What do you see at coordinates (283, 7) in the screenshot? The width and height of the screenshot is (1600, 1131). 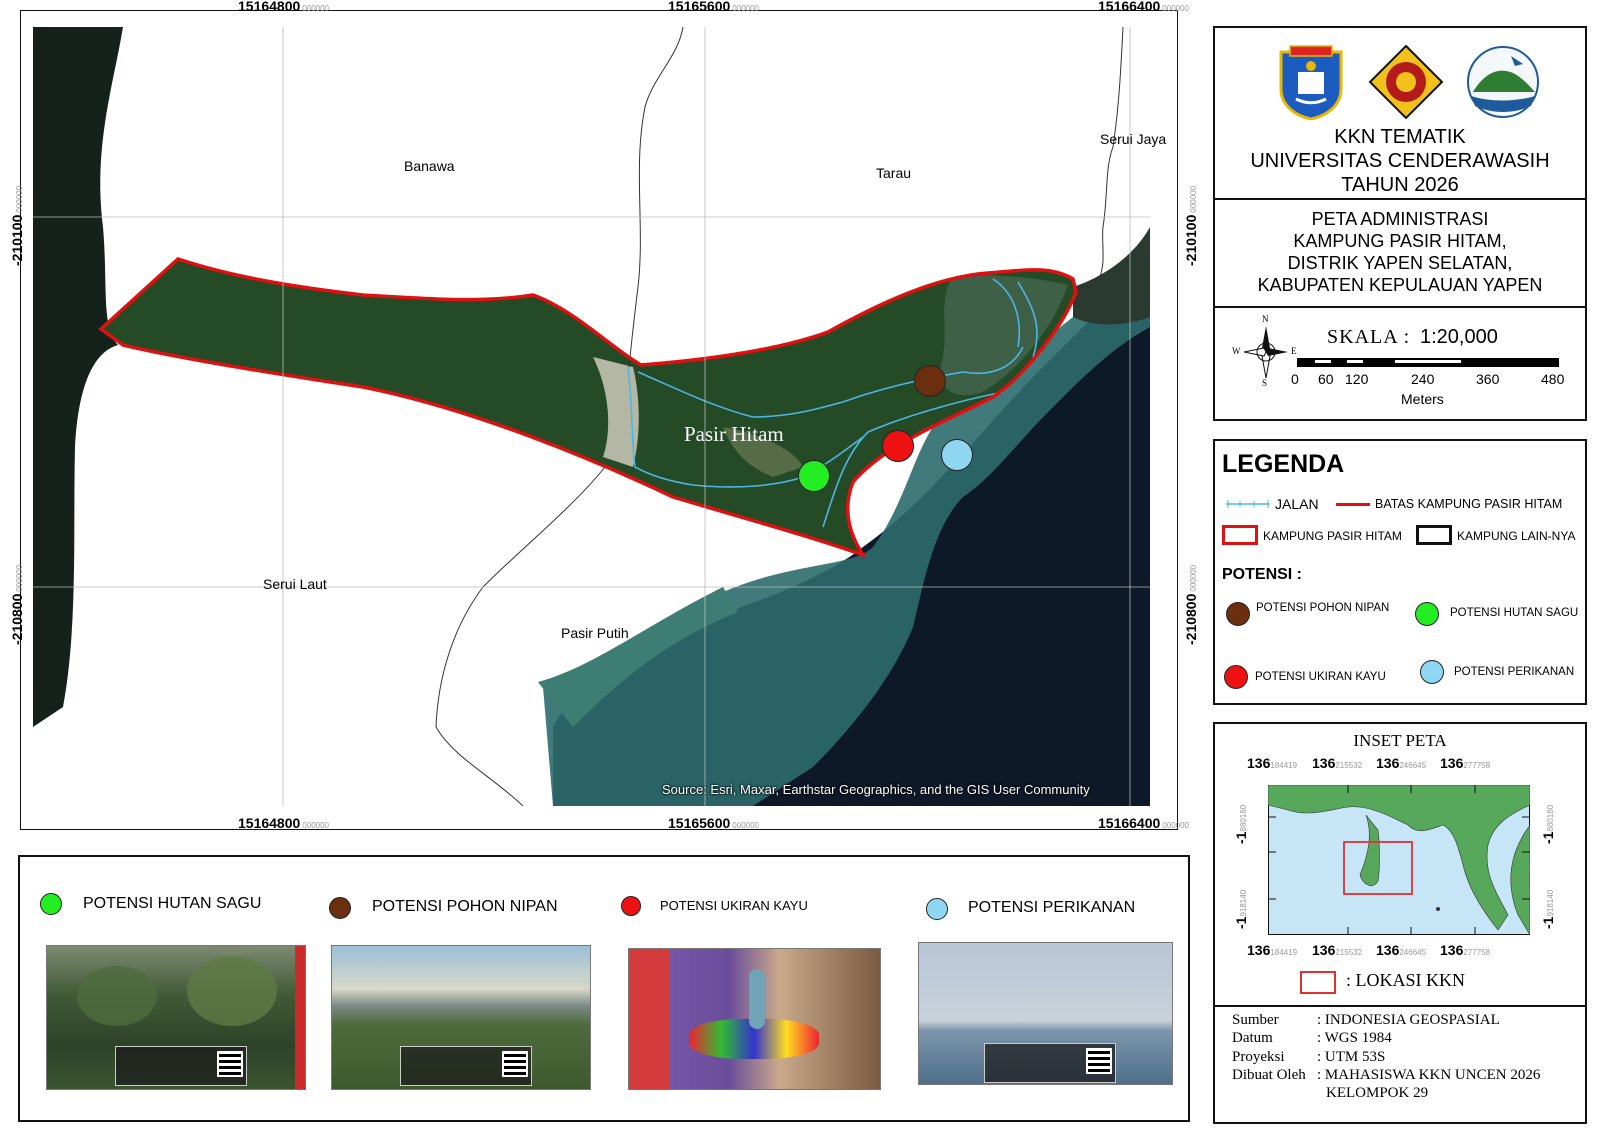 I see `top-coord-1: 15164800 000000` at bounding box center [283, 7].